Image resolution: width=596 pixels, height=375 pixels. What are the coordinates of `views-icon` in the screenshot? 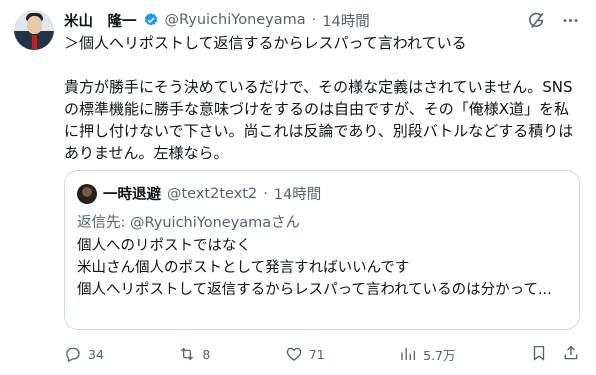 It's located at (408, 354).